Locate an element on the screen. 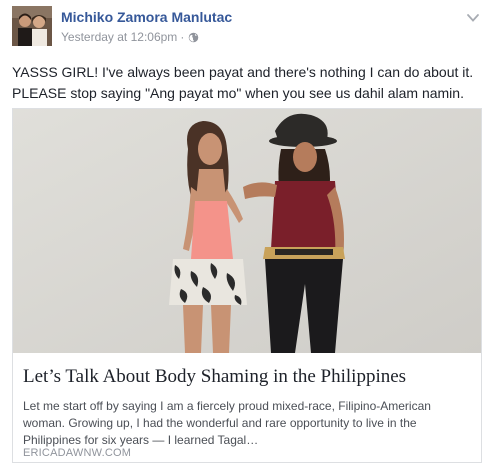 Image resolution: width=493 pixels, height=469 pixels. author-name: Michiko Zamora Manlutac is located at coordinates (146, 17).